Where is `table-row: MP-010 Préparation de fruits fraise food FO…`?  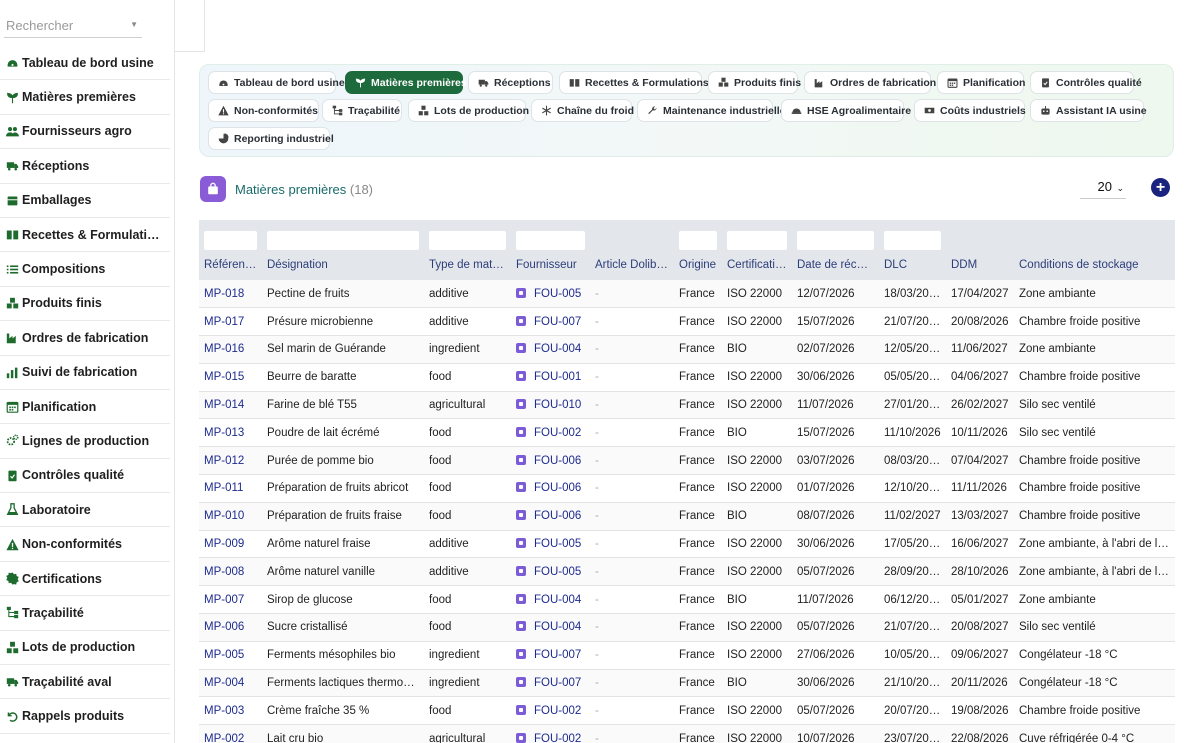
table-row: MP-010 Préparation de fruits fraise food FO… is located at coordinates (687, 516).